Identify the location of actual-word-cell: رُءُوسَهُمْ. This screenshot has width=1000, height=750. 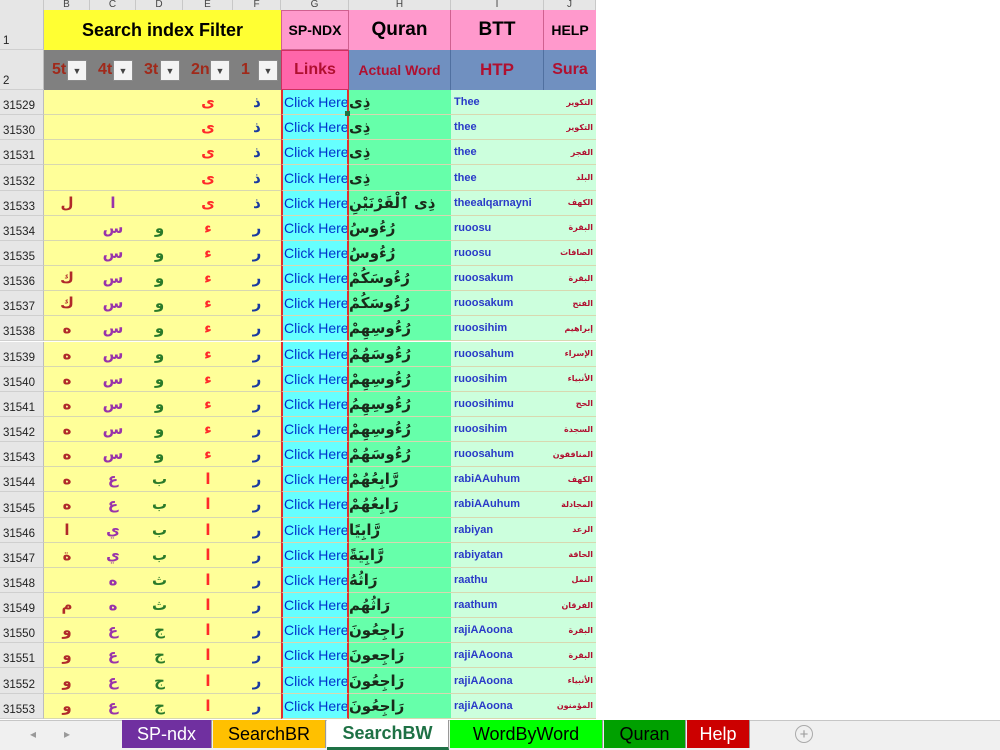
(400, 354).